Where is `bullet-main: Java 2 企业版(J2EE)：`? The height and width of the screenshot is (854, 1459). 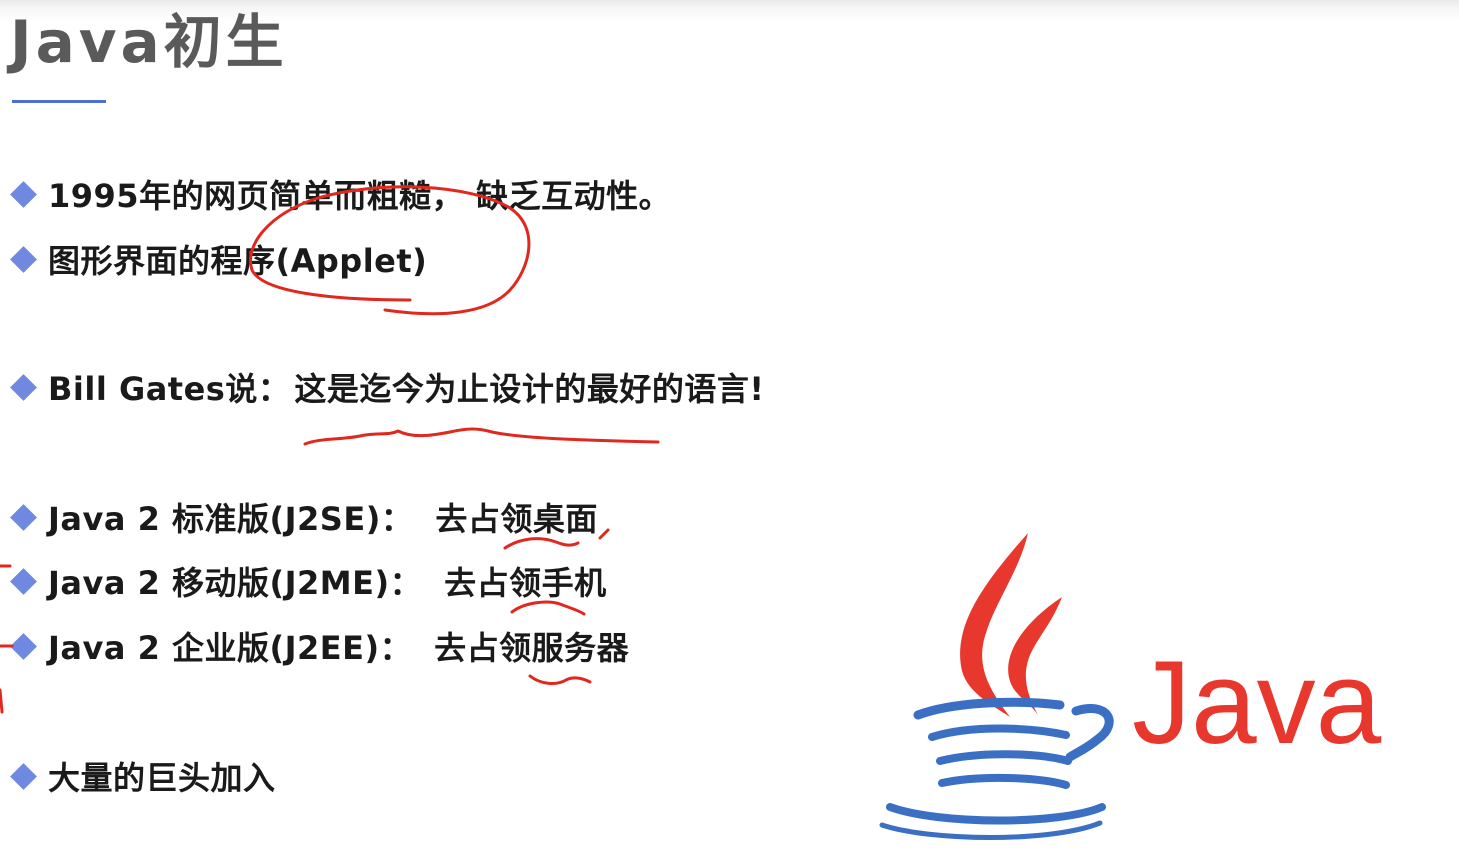
bullet-main: Java 2 企业版(J2EE)： is located at coordinates (230, 648).